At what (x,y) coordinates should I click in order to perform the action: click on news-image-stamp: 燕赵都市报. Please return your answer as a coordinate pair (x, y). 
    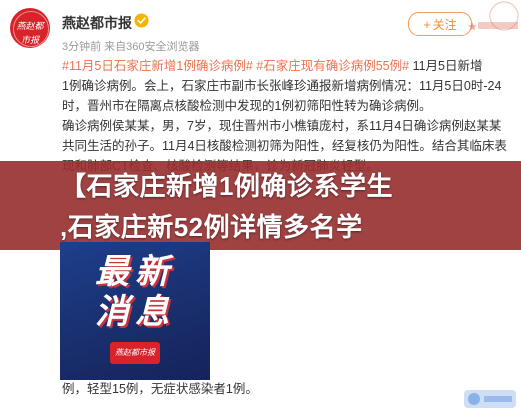
    Looking at the image, I should click on (135, 353).